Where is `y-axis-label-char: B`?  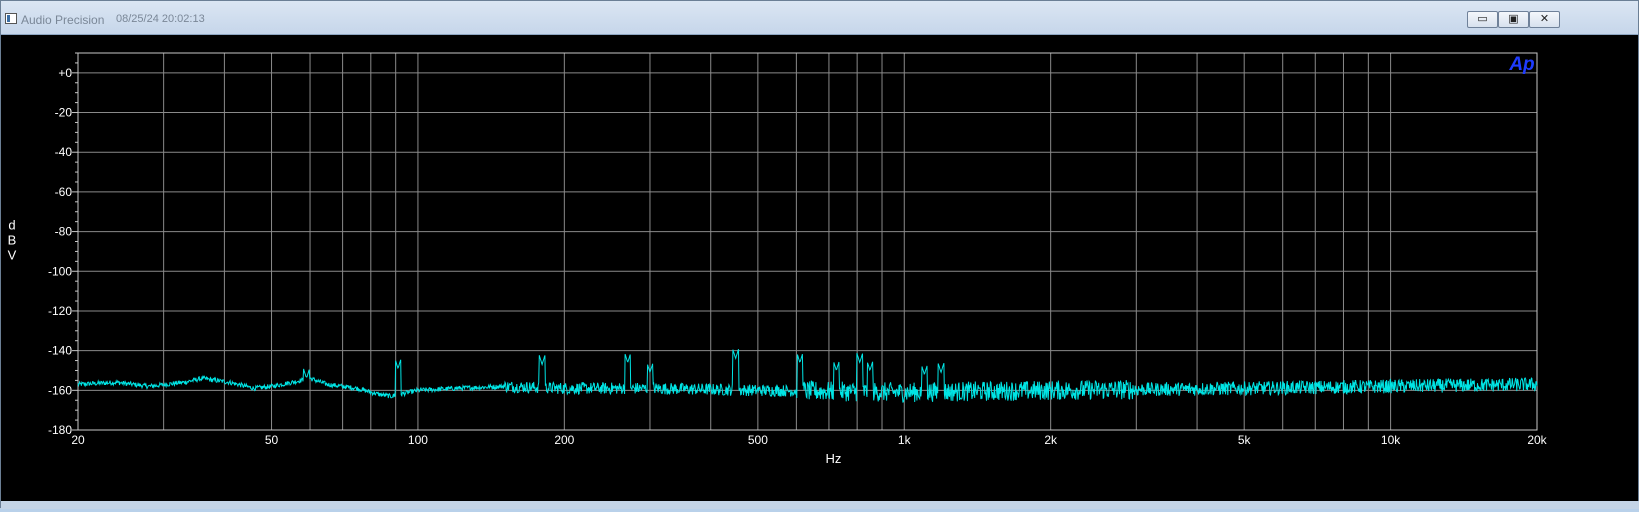 y-axis-label-char: B is located at coordinates (12, 240).